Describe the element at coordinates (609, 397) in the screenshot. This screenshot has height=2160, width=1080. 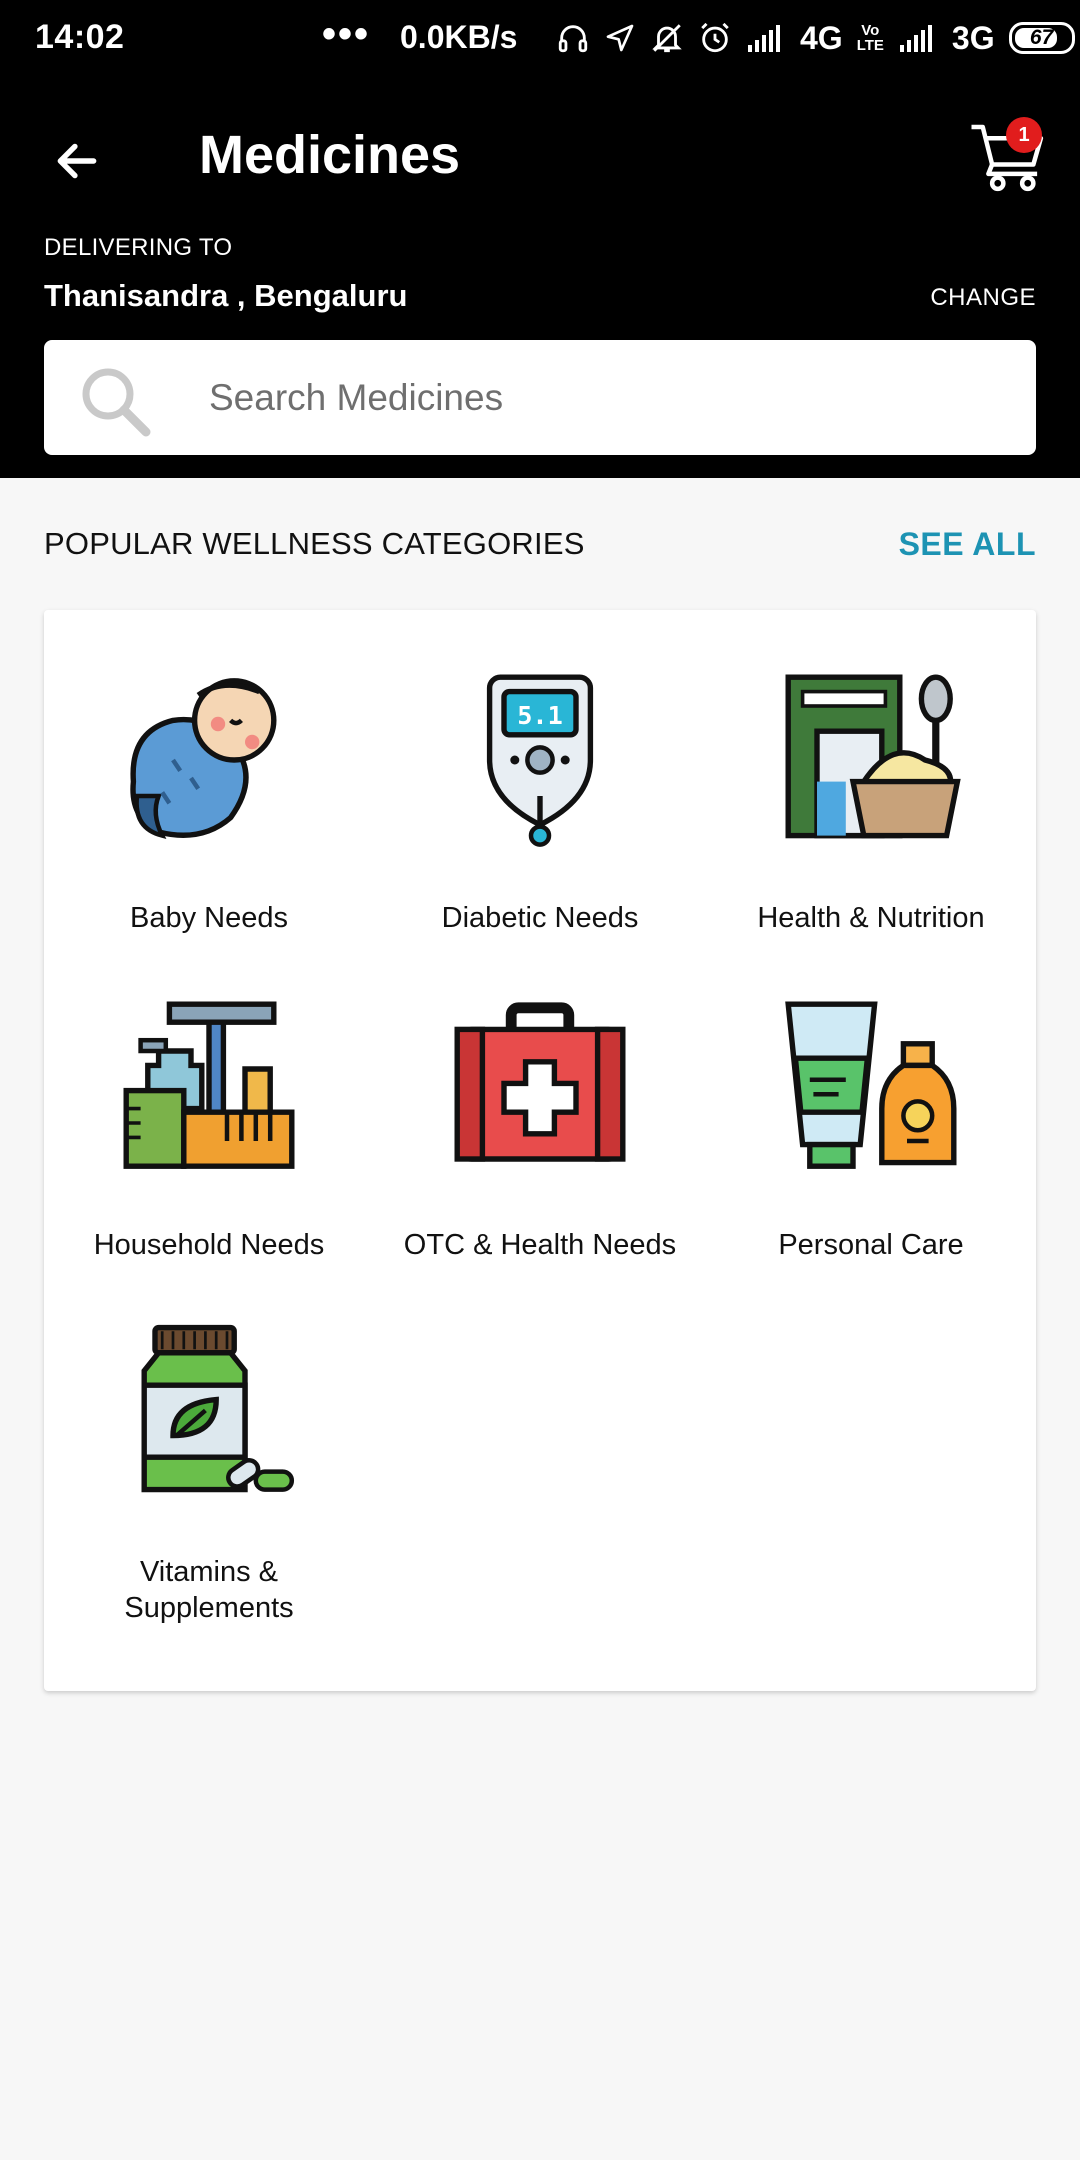
I see `search-input` at that location.